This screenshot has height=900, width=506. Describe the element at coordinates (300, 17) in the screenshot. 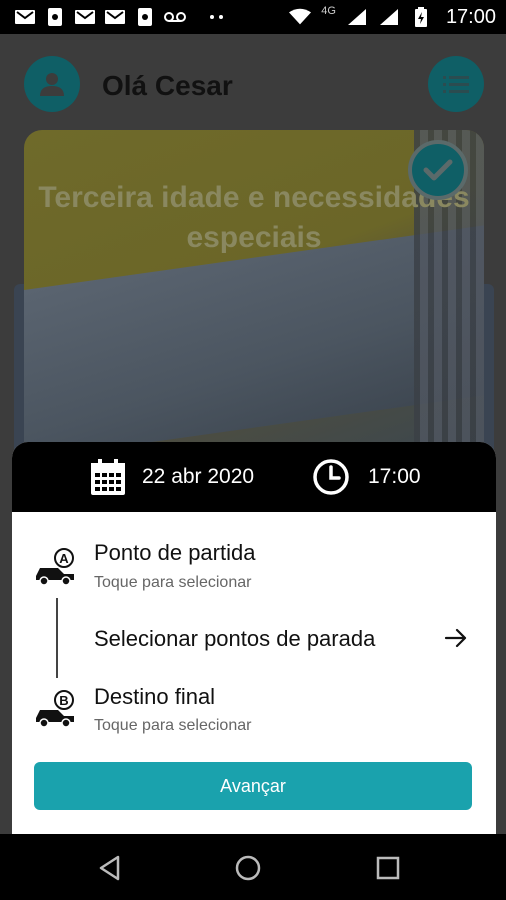

I see `wifi-icon` at that location.